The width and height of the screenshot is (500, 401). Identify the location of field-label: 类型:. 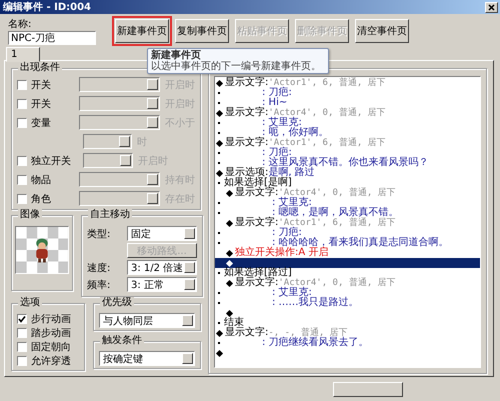
(99, 234).